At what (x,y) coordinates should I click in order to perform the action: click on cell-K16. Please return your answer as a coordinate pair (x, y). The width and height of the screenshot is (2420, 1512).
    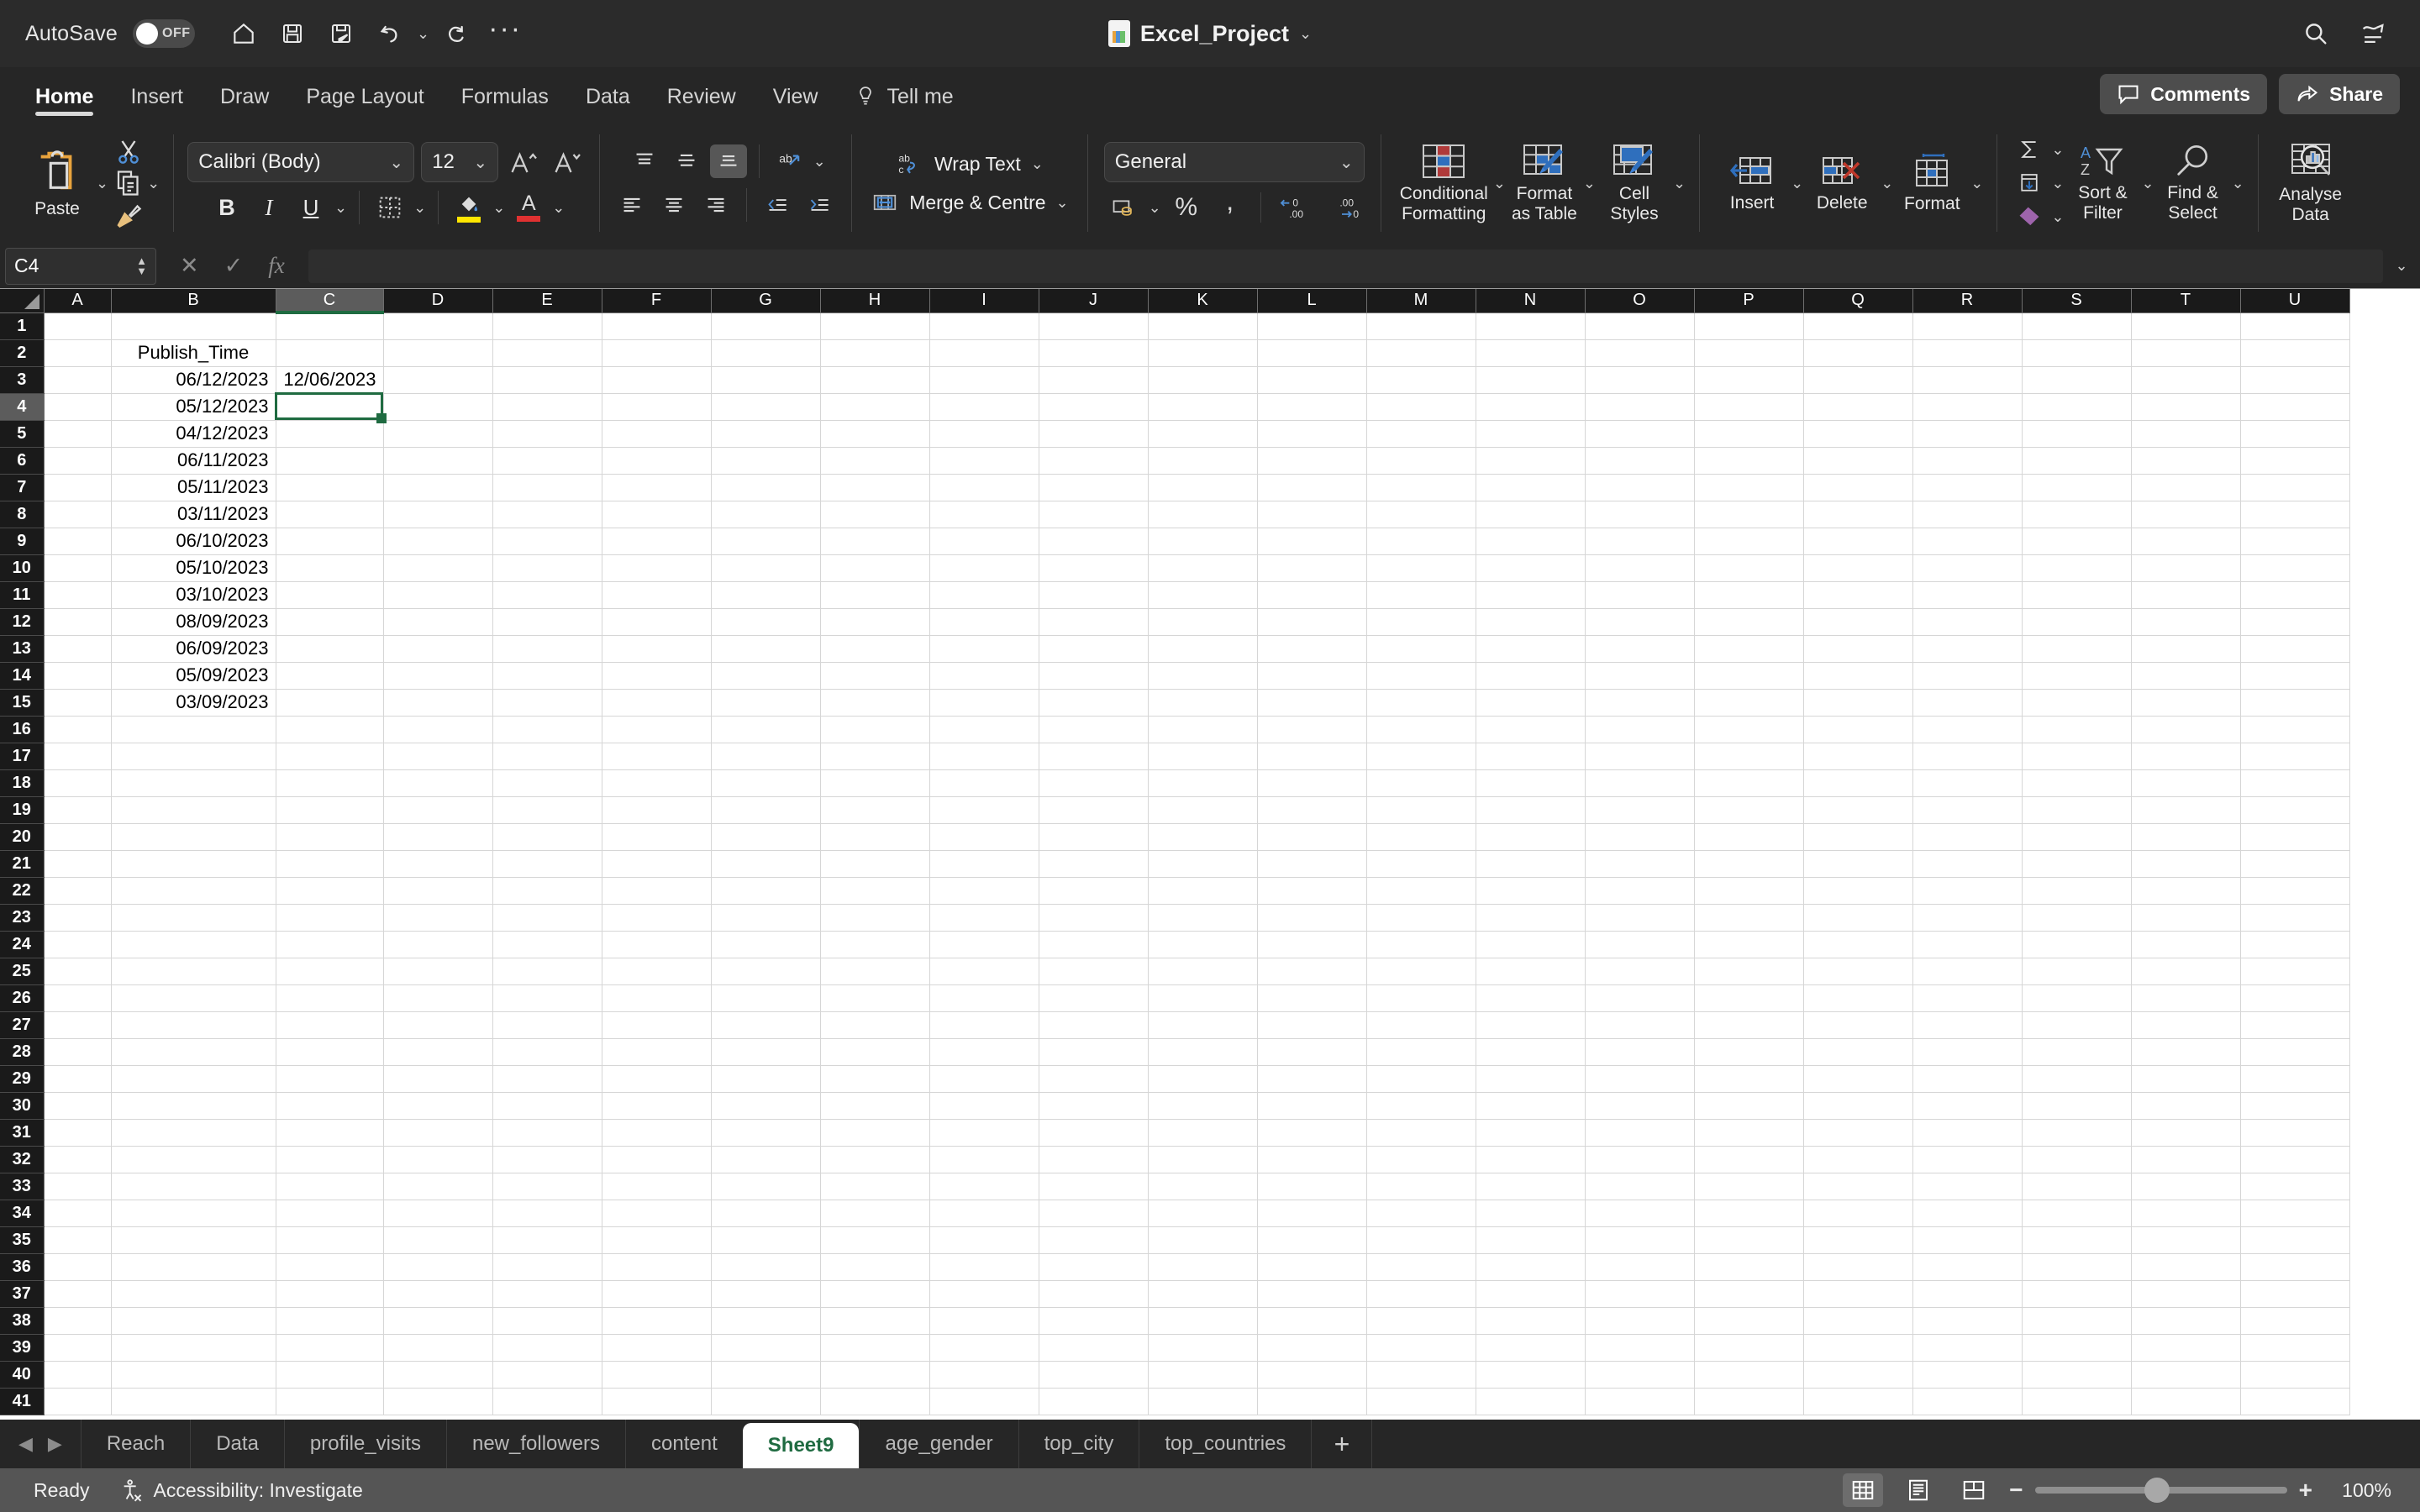
    Looking at the image, I should click on (1203, 729).